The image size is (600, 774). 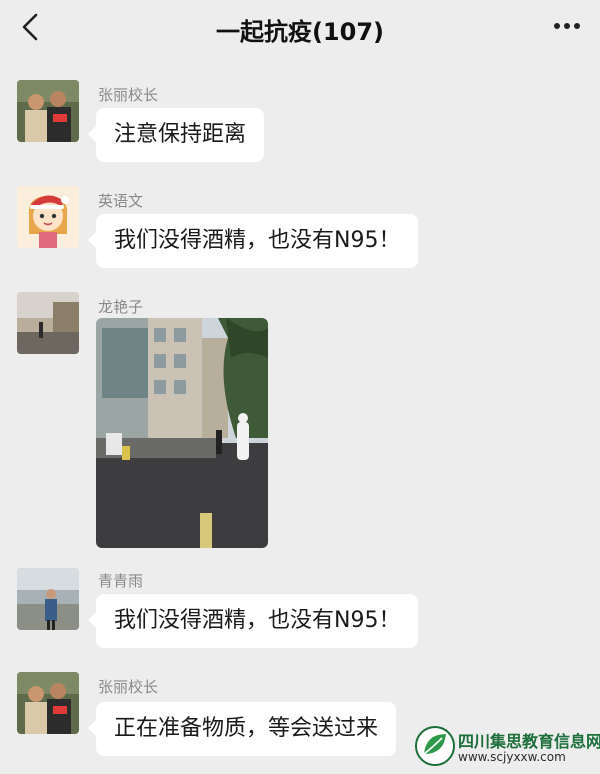 I want to click on street-photo-icon, so click(x=182, y=433).